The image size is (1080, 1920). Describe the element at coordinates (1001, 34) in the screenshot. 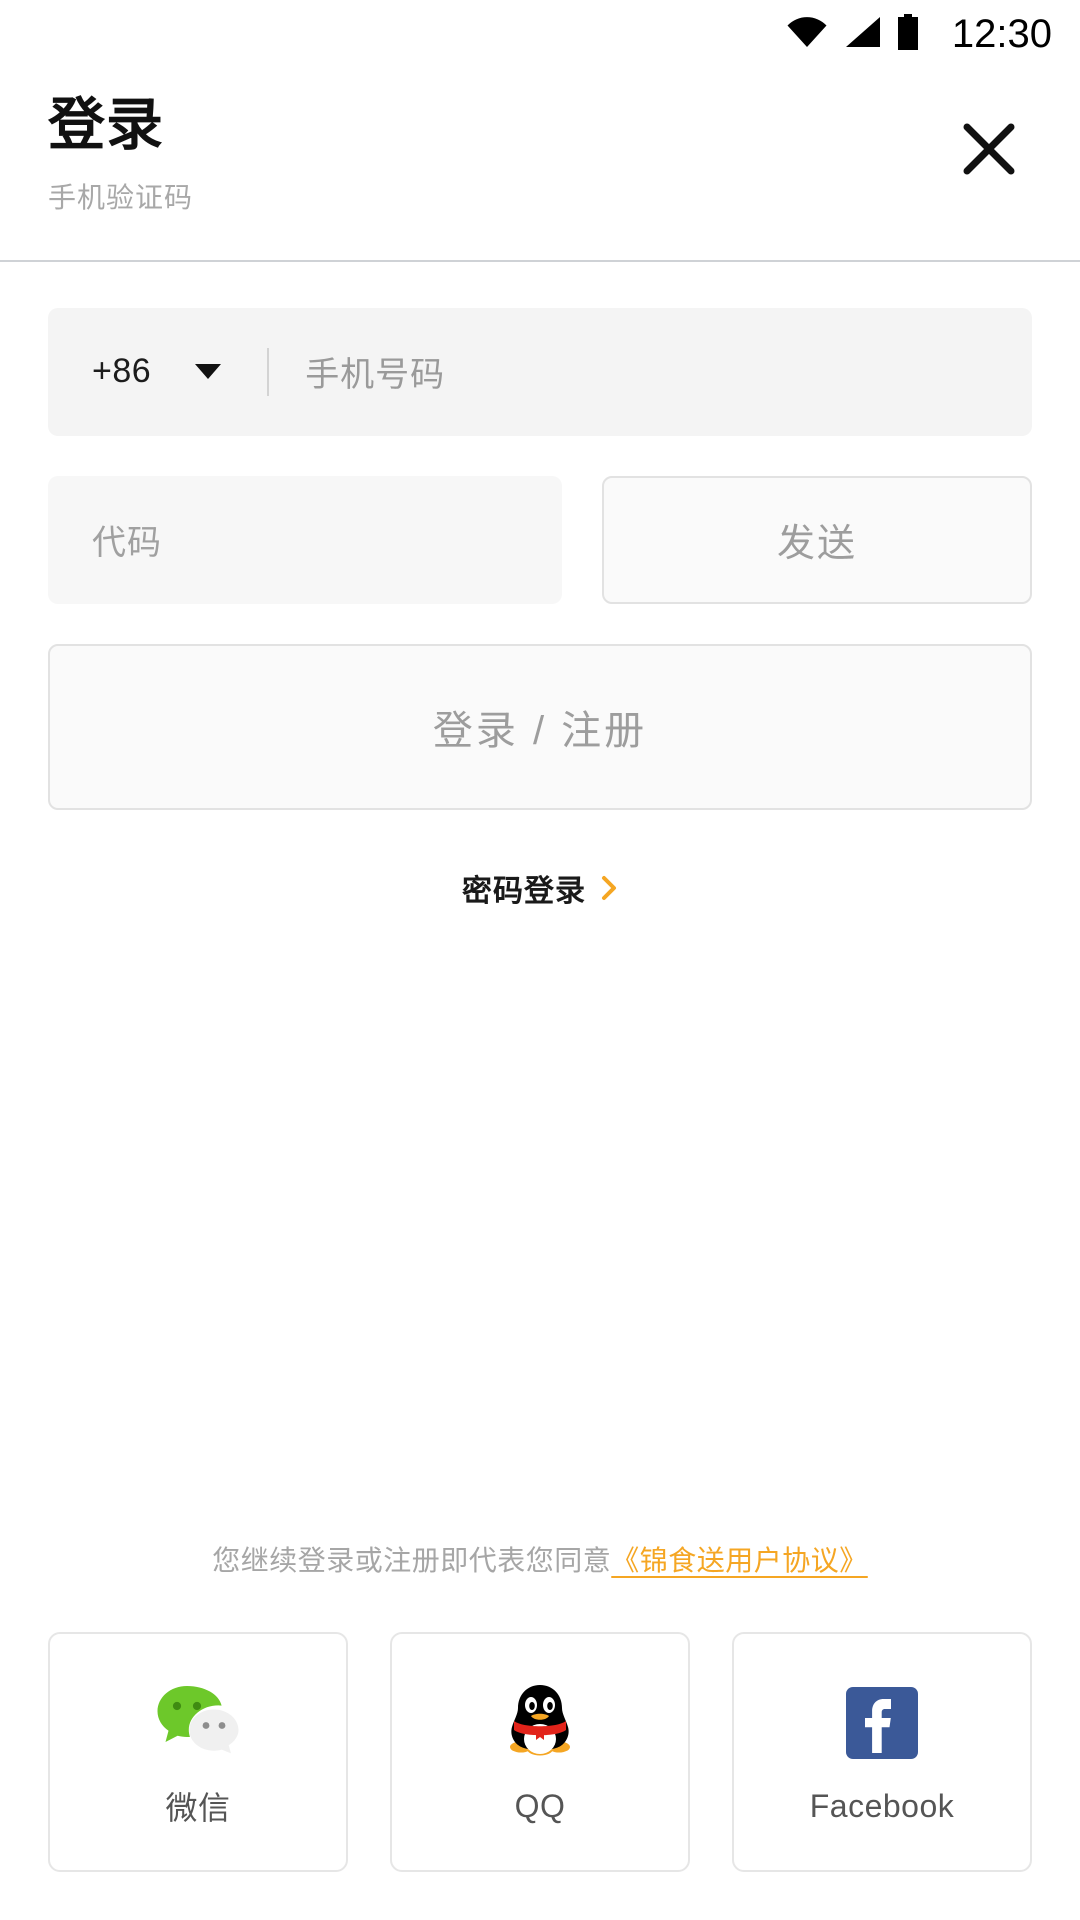

I see `status-bar-clock: 12:30` at that location.